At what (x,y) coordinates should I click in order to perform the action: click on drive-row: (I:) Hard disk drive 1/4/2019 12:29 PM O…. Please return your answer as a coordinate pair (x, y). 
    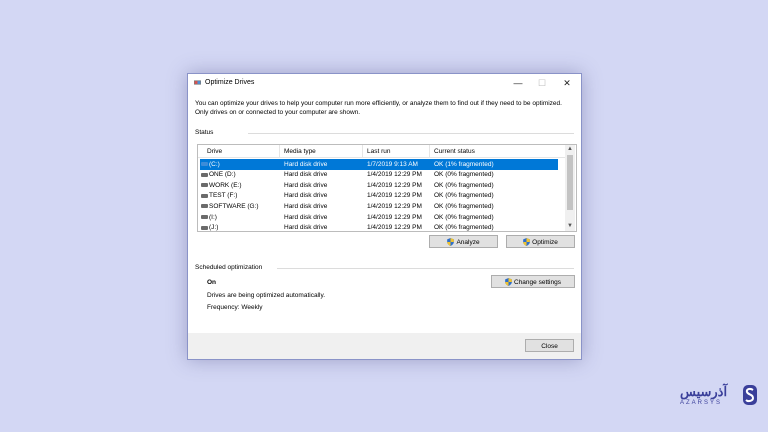
    Looking at the image, I should click on (379, 217).